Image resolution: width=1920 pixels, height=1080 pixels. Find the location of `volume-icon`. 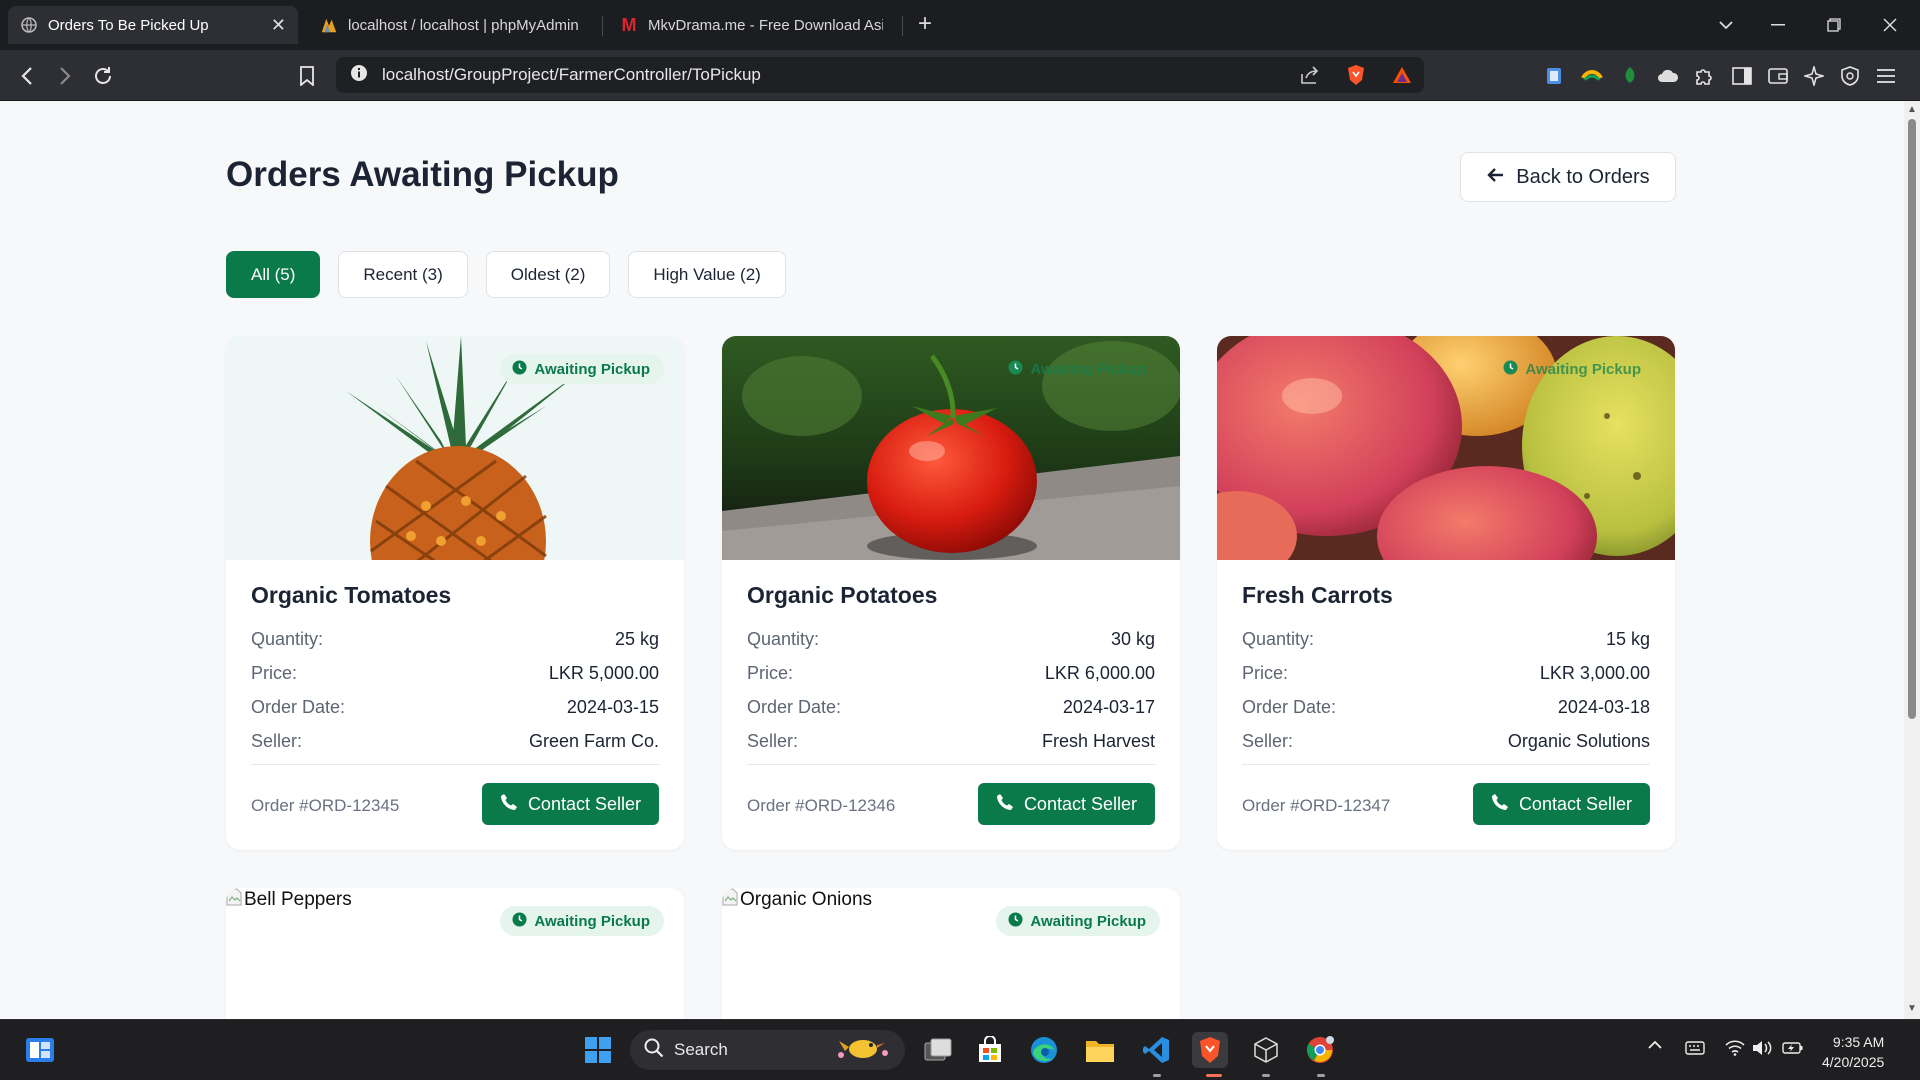

volume-icon is located at coordinates (1763, 1048).